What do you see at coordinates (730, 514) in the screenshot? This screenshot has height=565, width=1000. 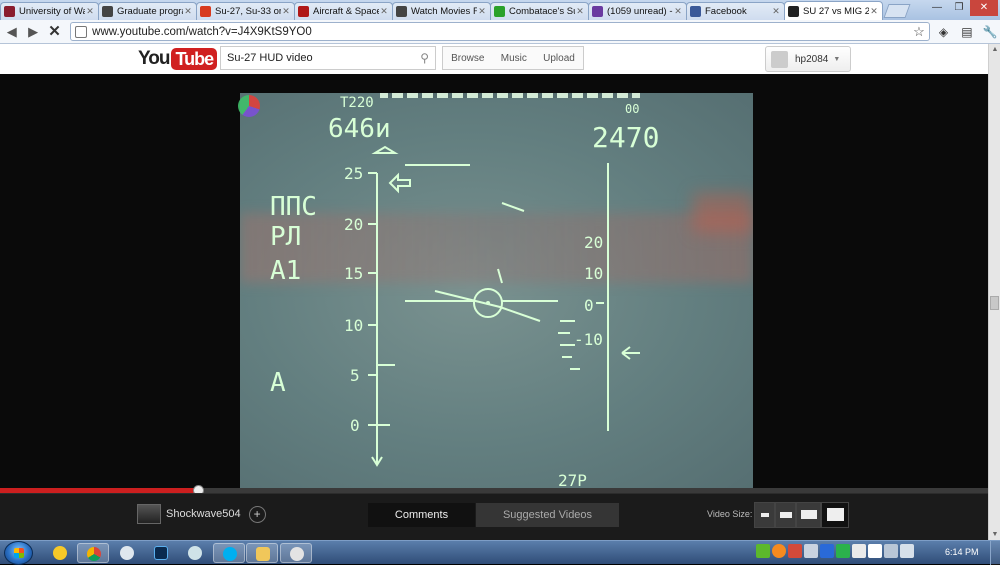 I see `video-size-label: Video Size:` at bounding box center [730, 514].